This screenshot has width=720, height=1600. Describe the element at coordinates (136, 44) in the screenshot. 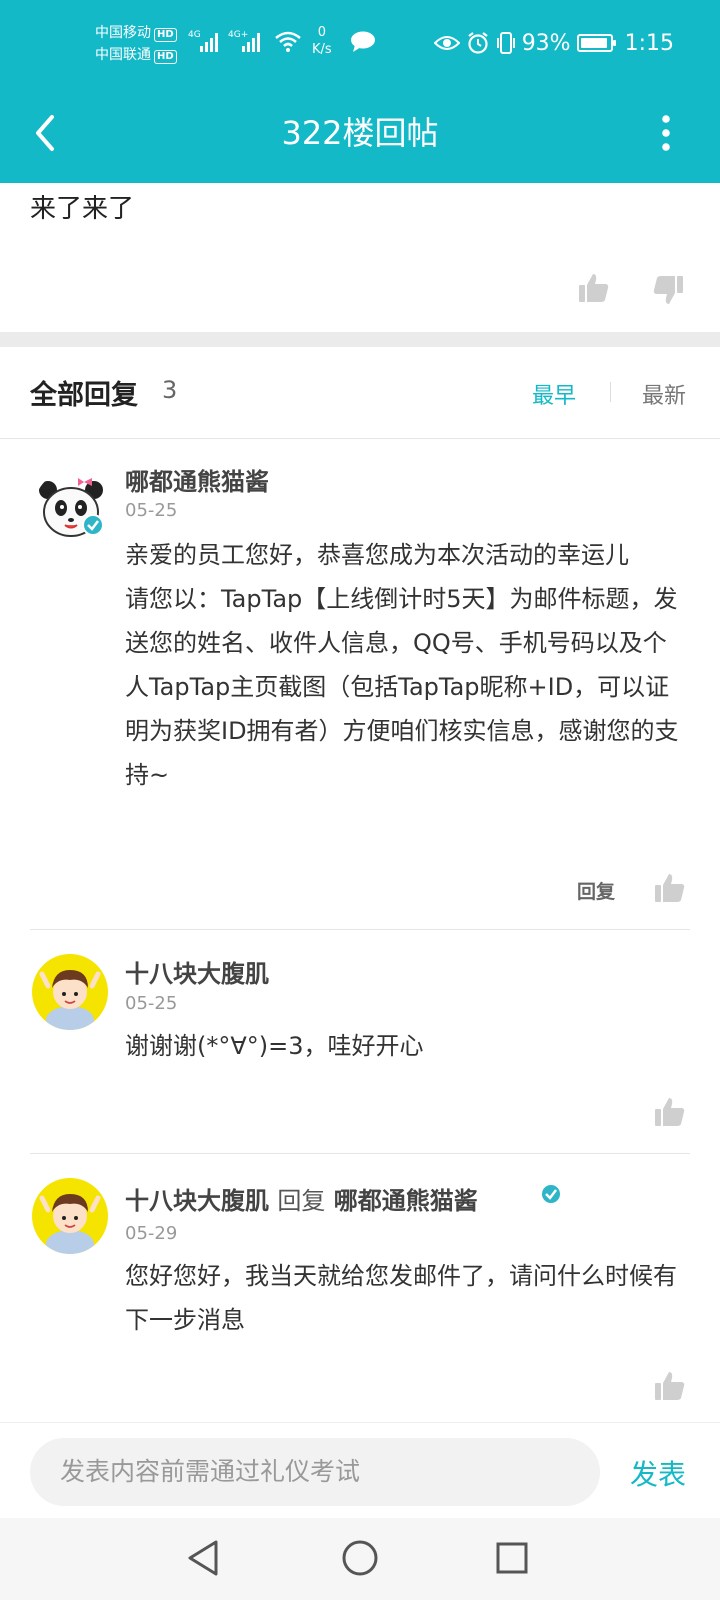

I see `carrier-info: 中国移动 HD 中国联通 HD` at that location.